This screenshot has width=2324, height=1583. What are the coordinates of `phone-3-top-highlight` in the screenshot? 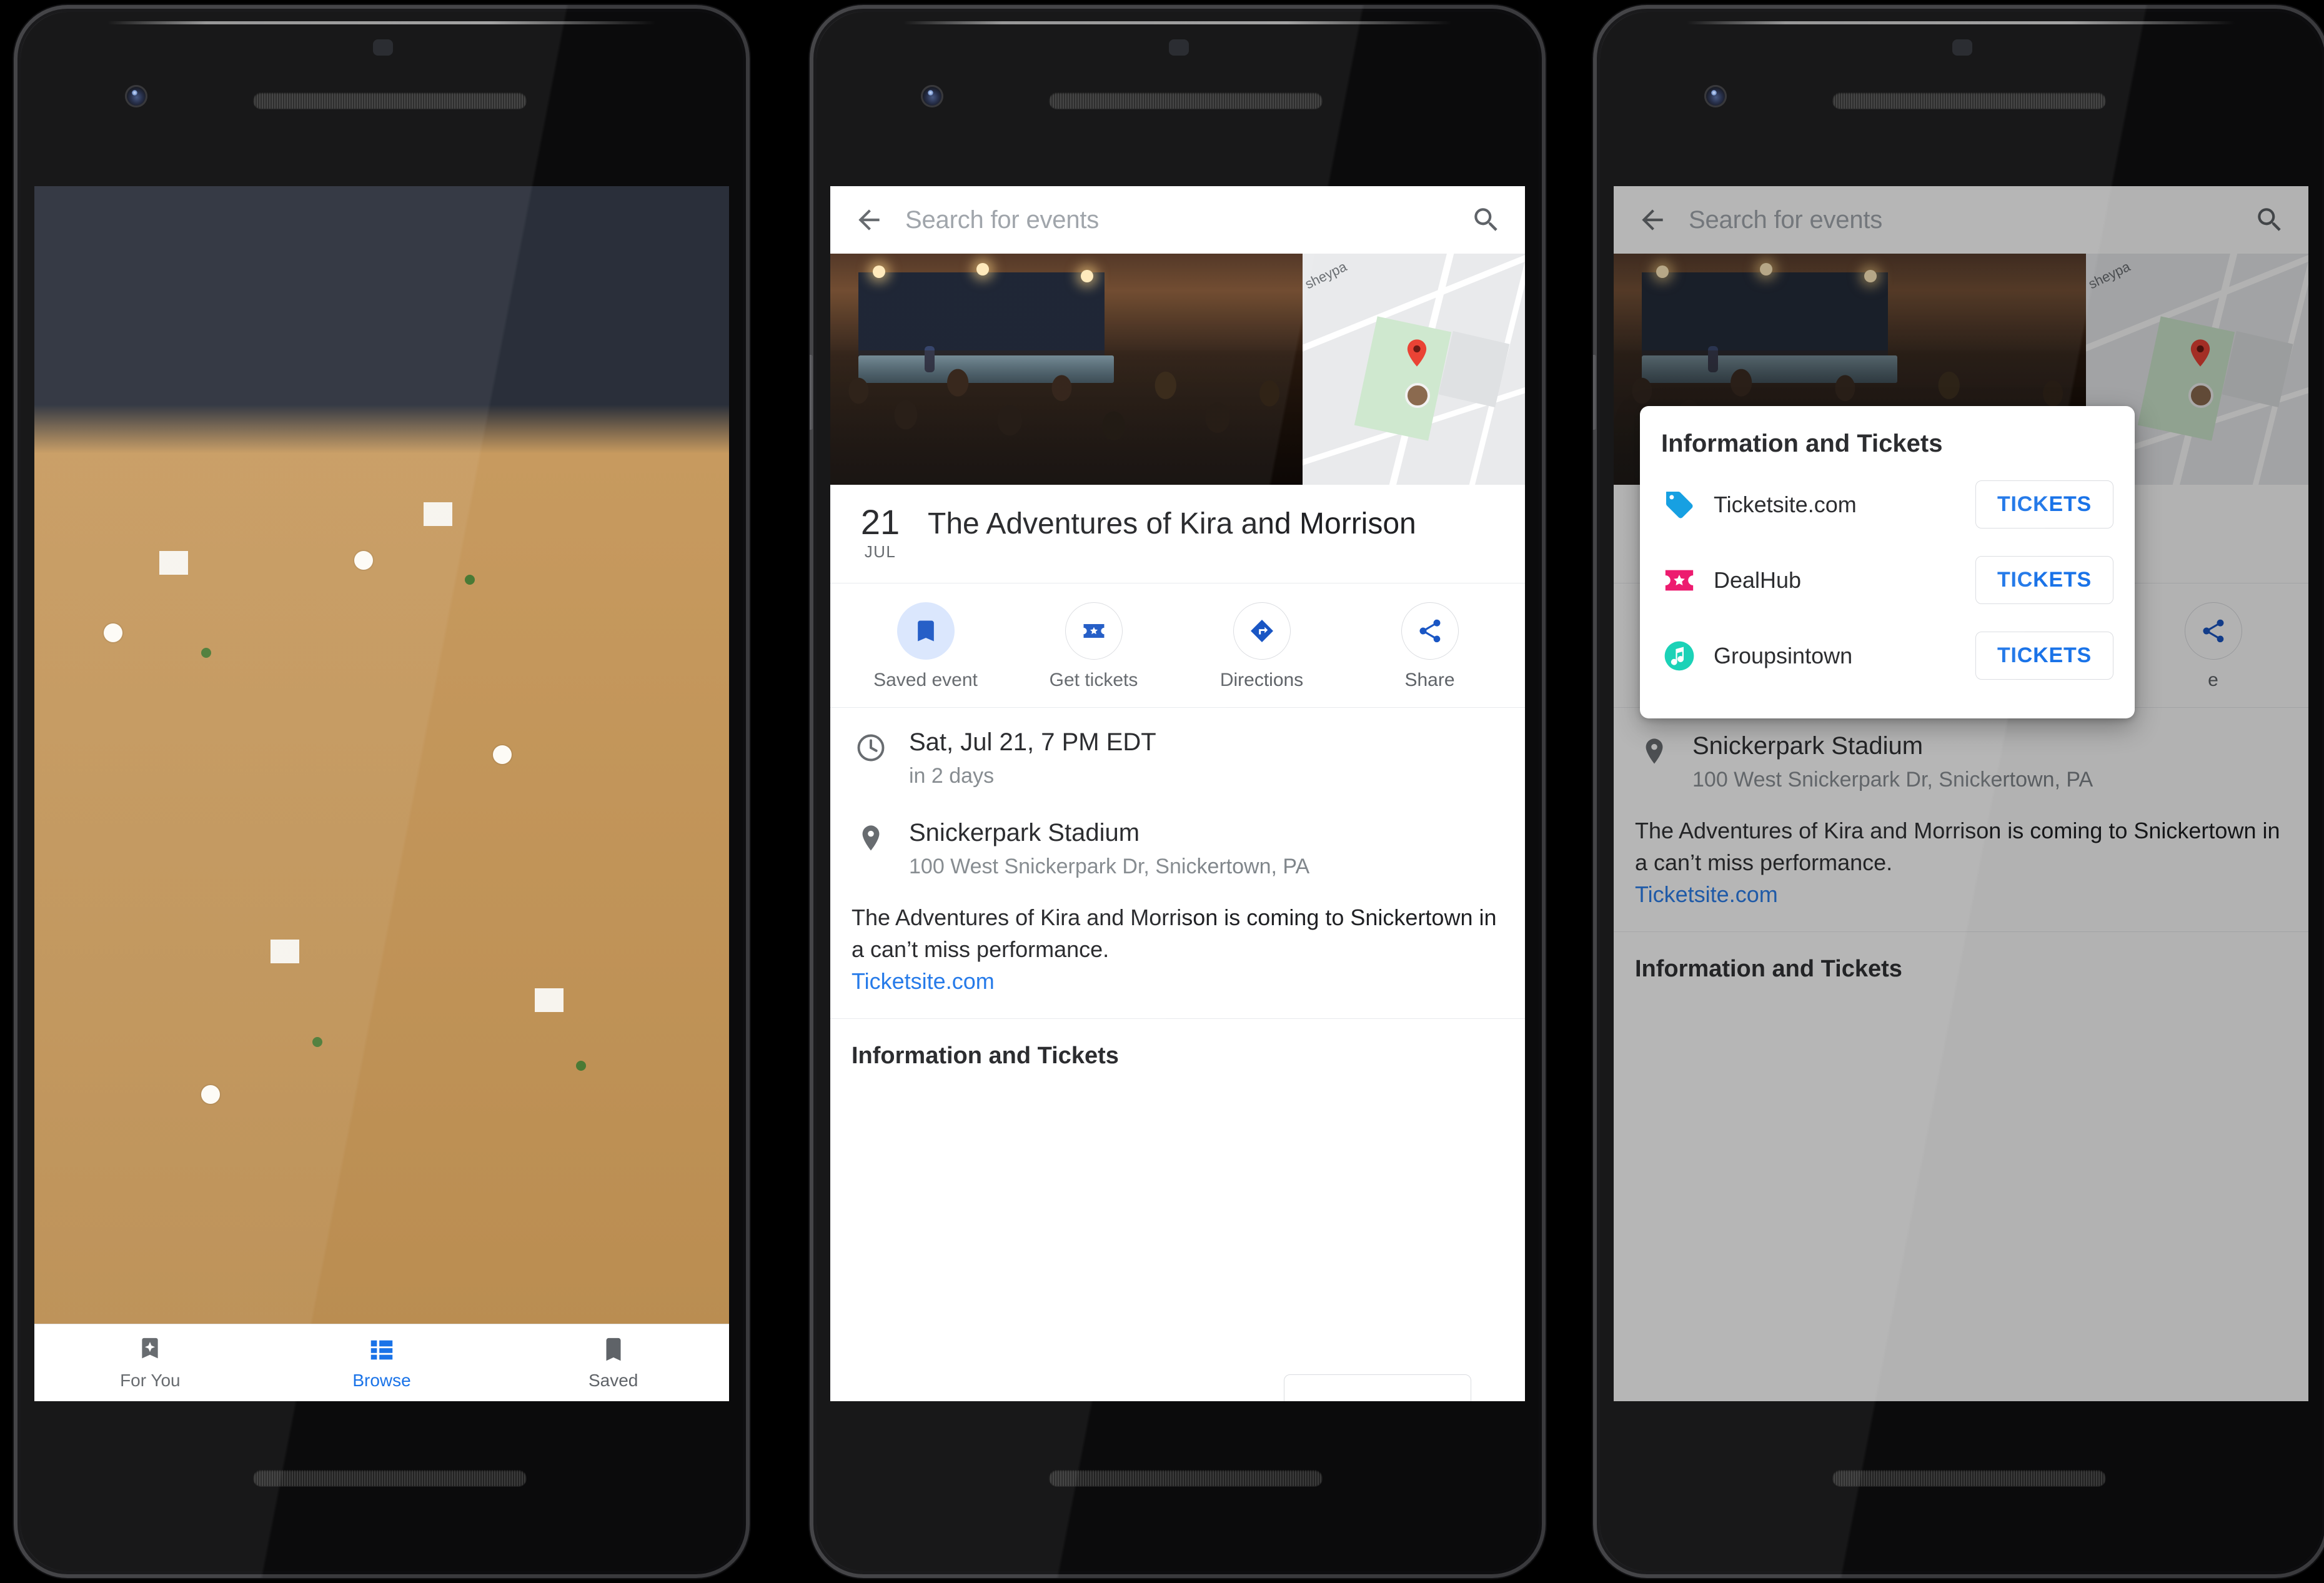 It's located at (1961, 23).